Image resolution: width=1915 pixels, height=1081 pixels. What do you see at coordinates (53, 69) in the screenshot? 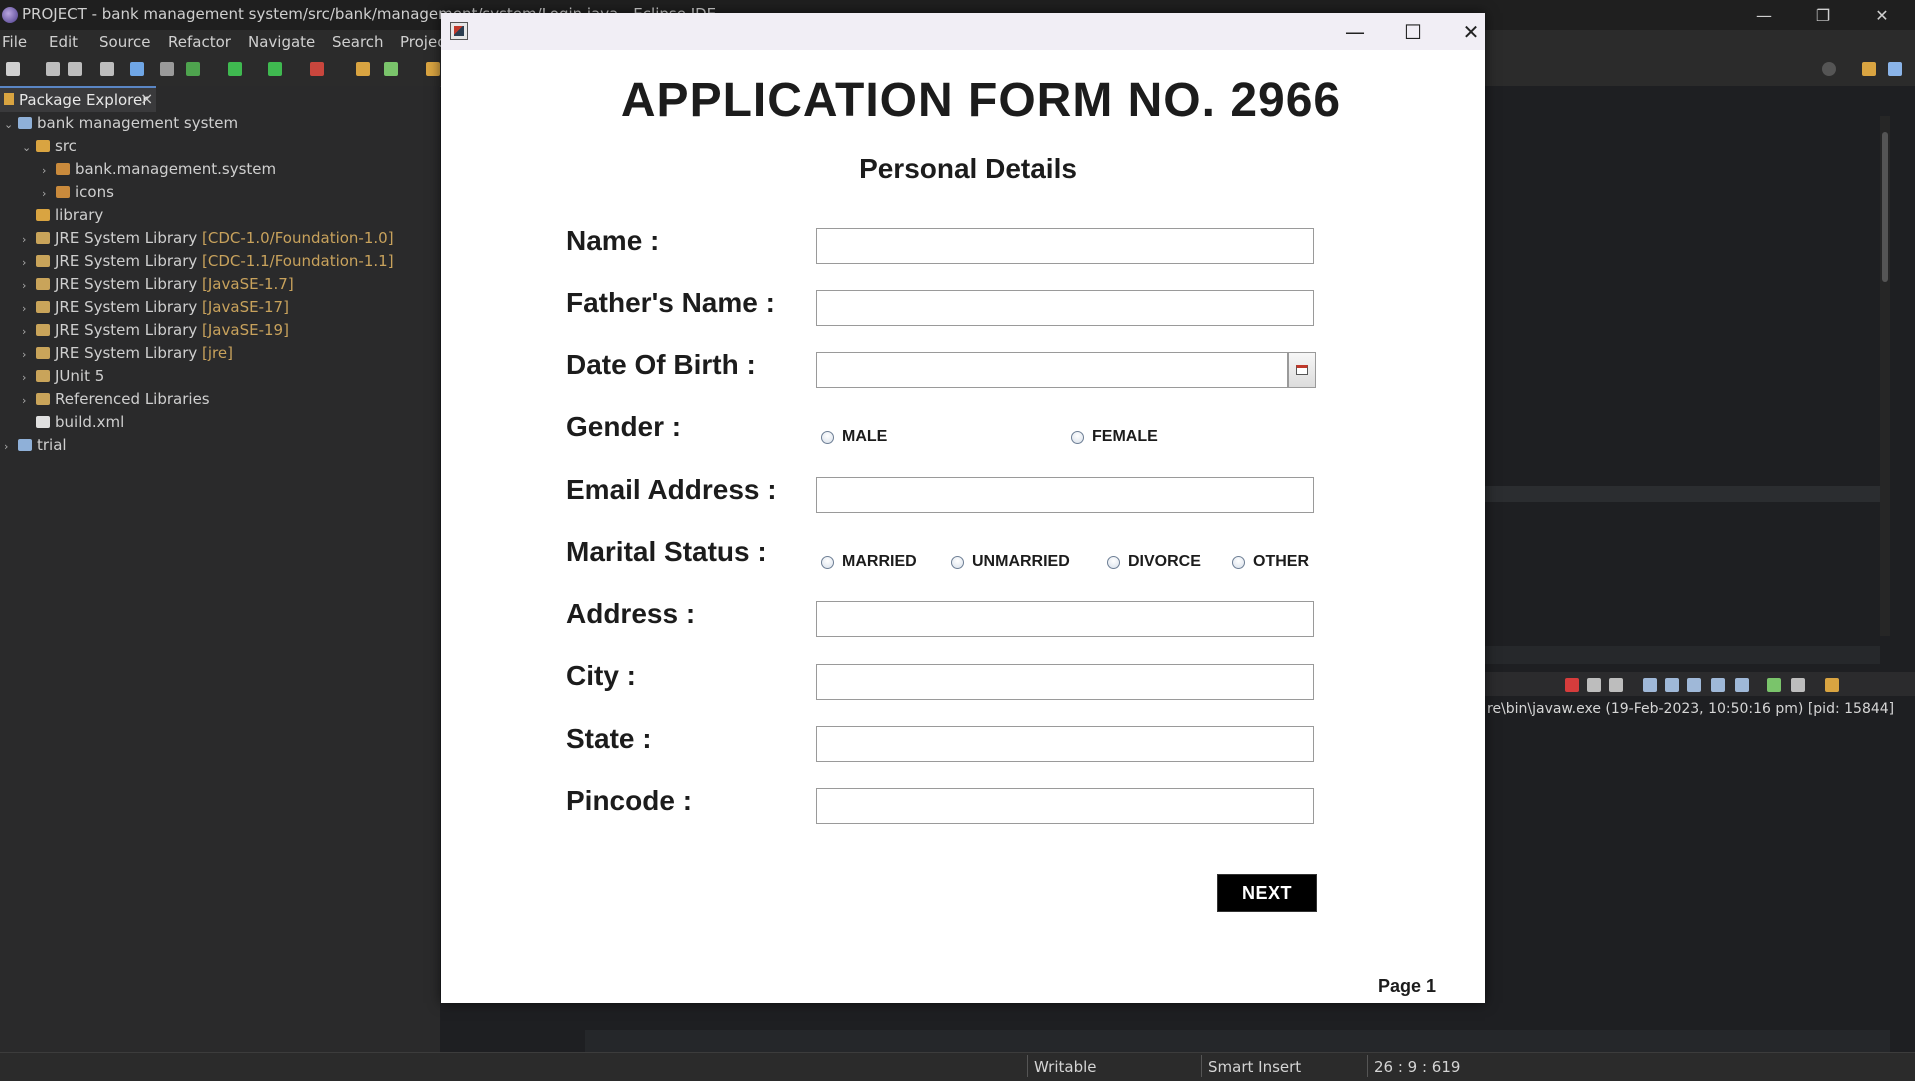
I see `save-icon` at bounding box center [53, 69].